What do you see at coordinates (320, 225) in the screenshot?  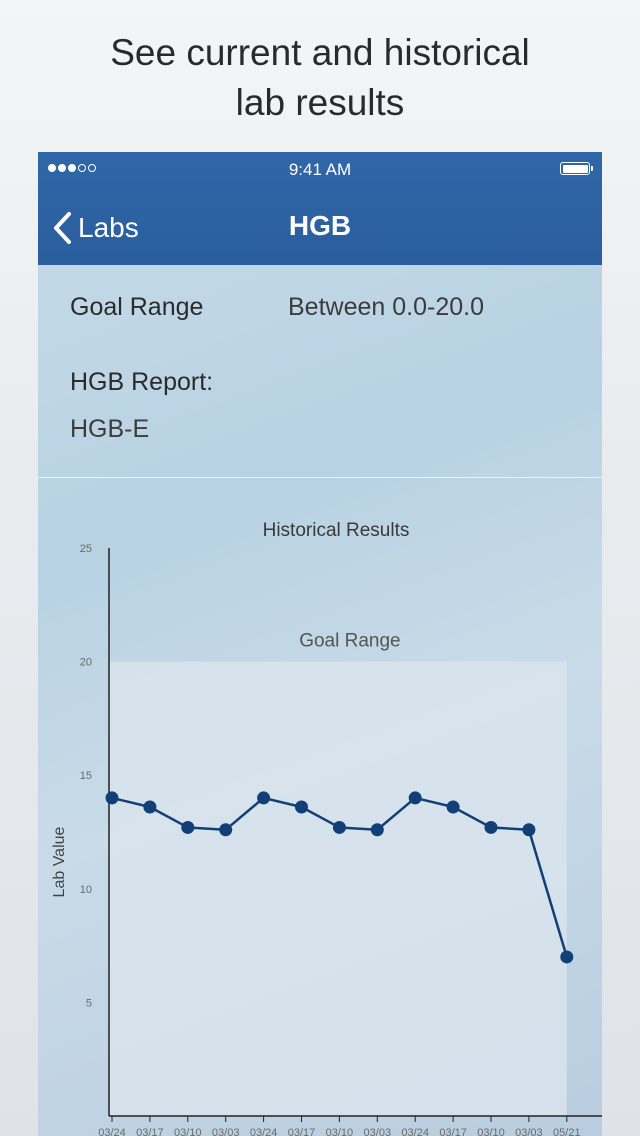 I see `page-title: HGB` at bounding box center [320, 225].